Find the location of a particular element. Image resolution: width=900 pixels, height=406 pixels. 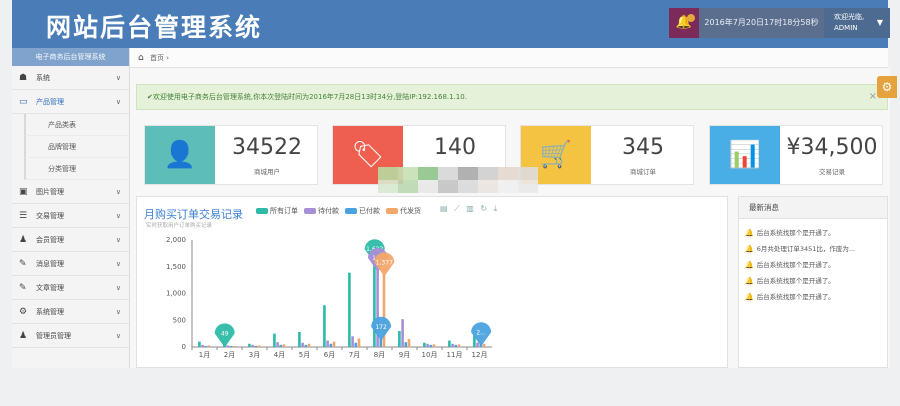

news-text: 后台系统找那个是开通了。 is located at coordinates (795, 281).